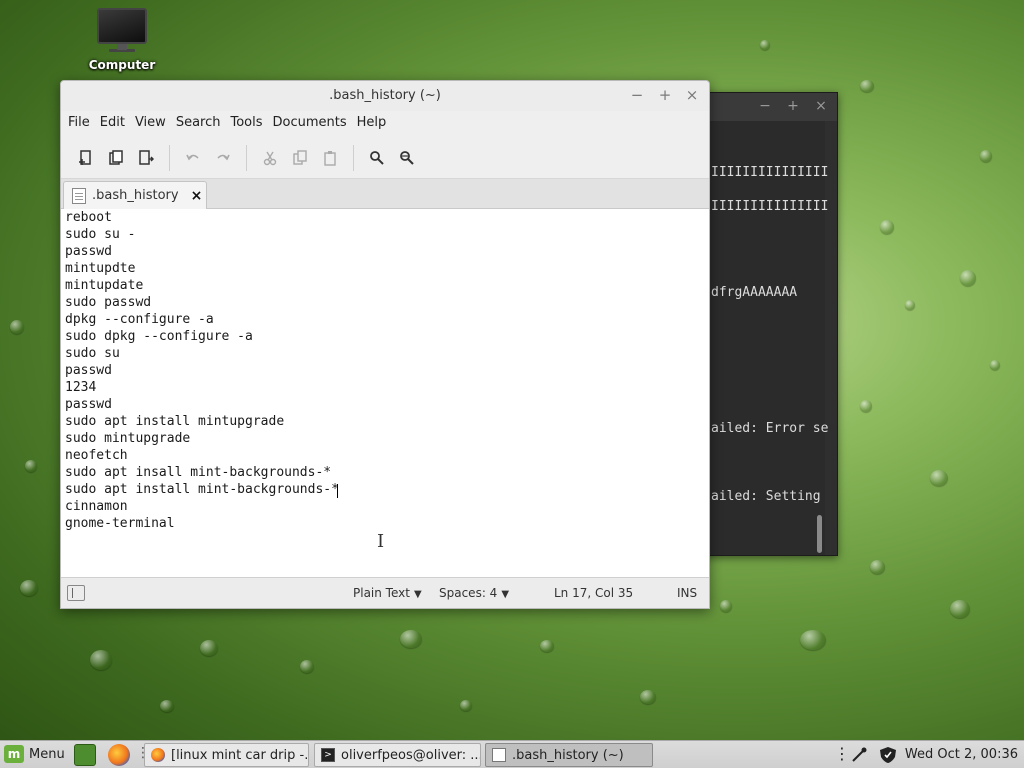  I want to click on taskbar-item-text-editor: .bash_history (~), so click(569, 755).